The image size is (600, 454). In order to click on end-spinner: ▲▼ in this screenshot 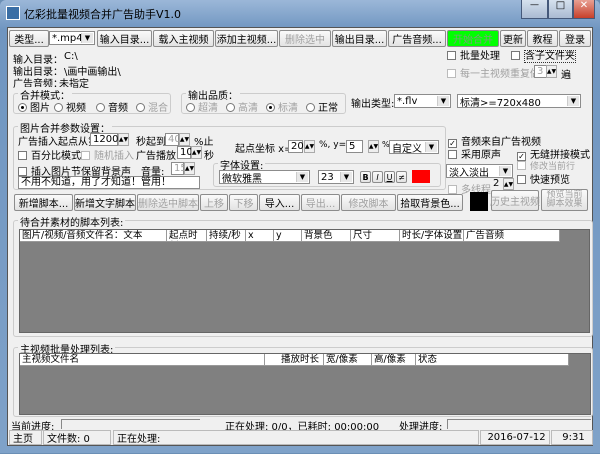, I will do `click(184, 139)`.